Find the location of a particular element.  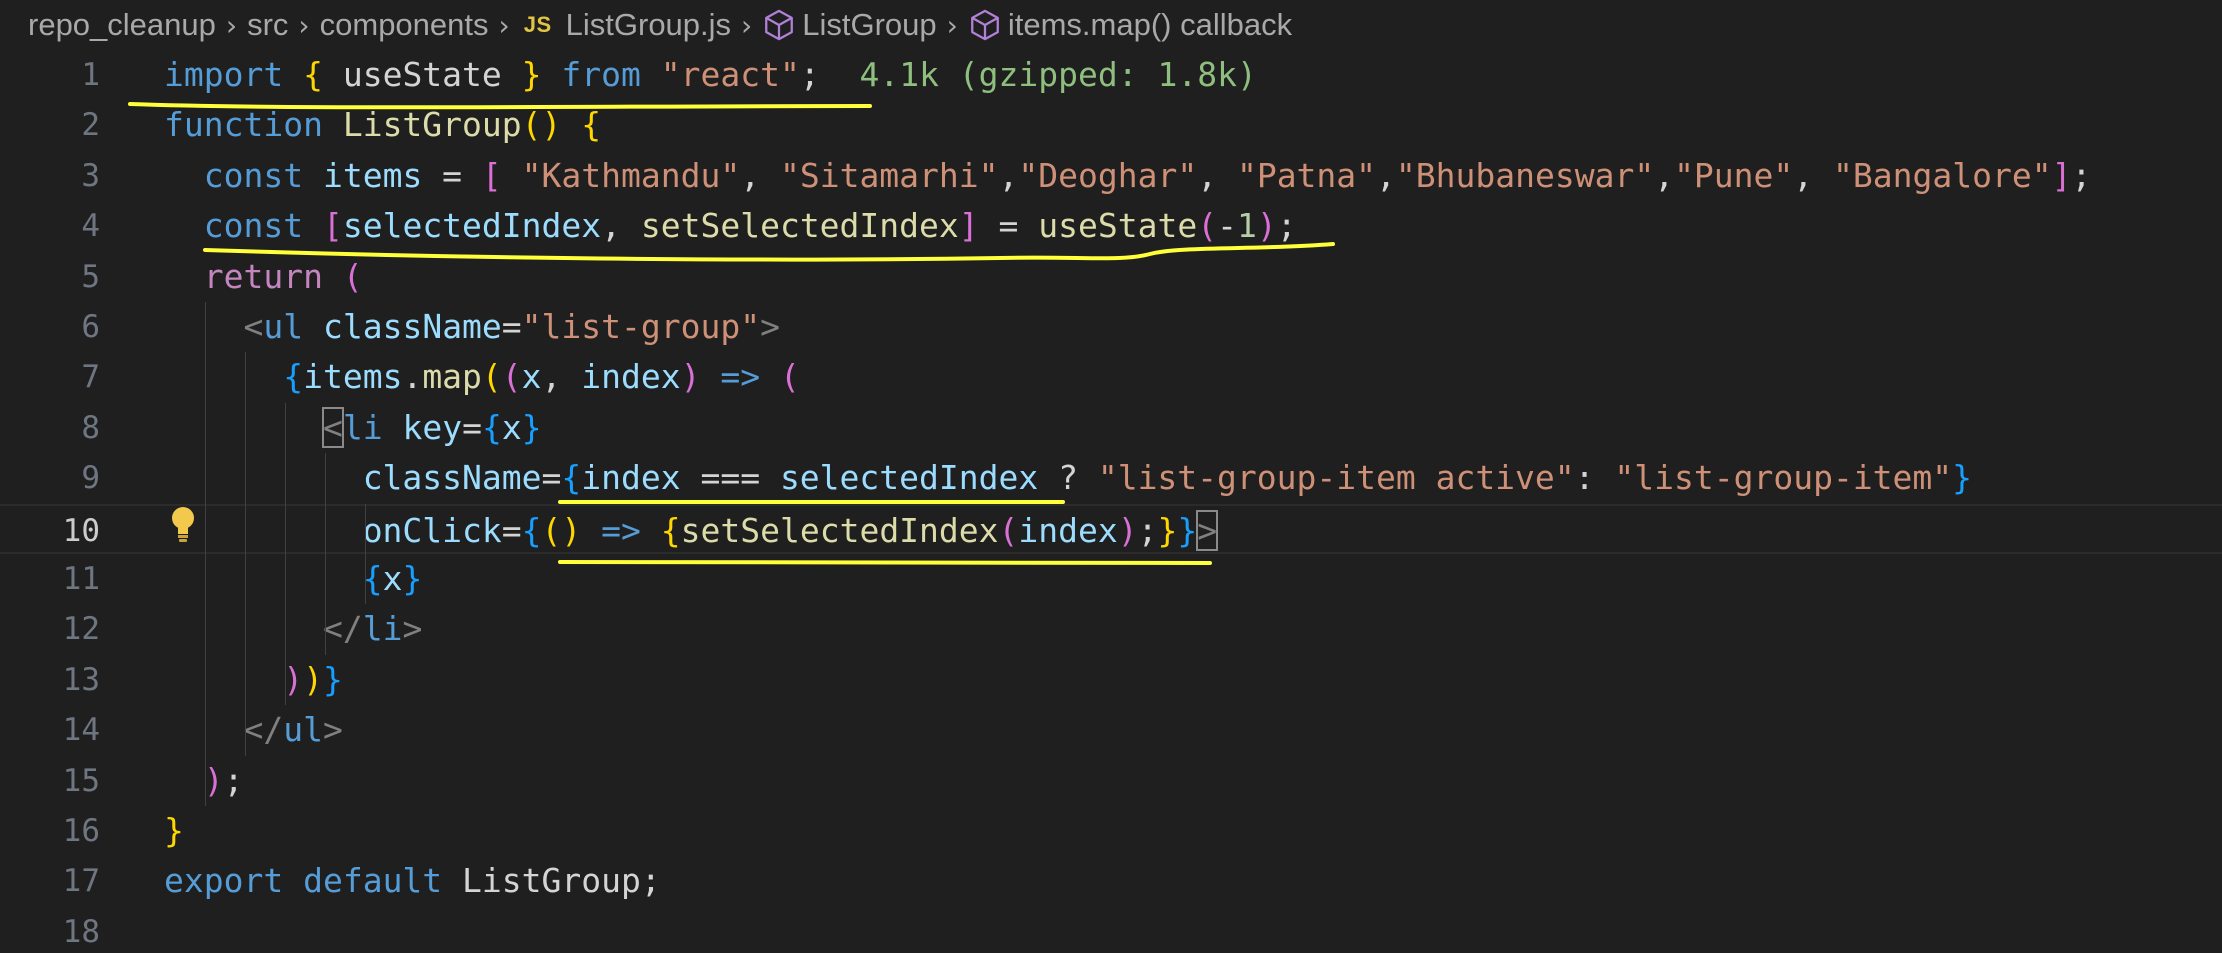

breadcrumb-label: items.map() callback is located at coordinates (1150, 24).